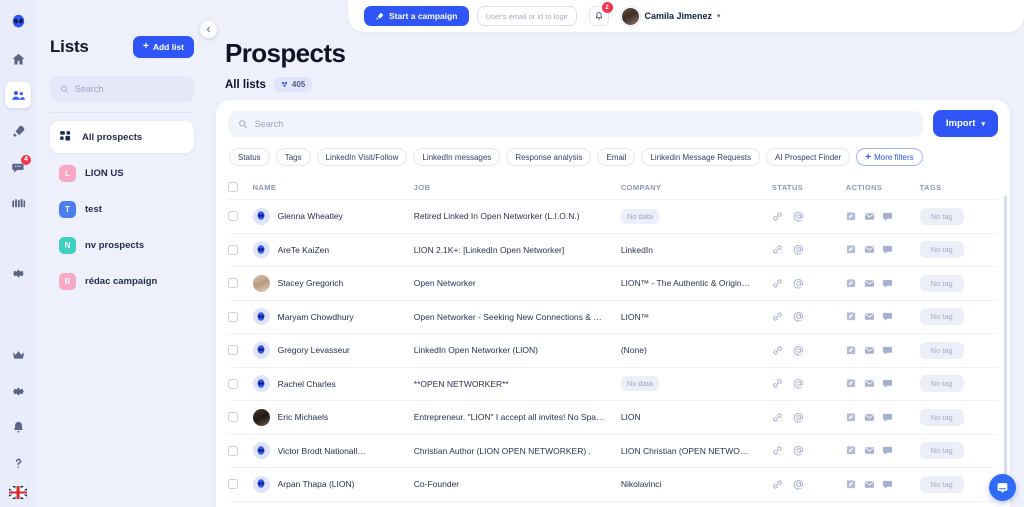  What do you see at coordinates (18, 59) in the screenshot?
I see `sidebar-item-home` at bounding box center [18, 59].